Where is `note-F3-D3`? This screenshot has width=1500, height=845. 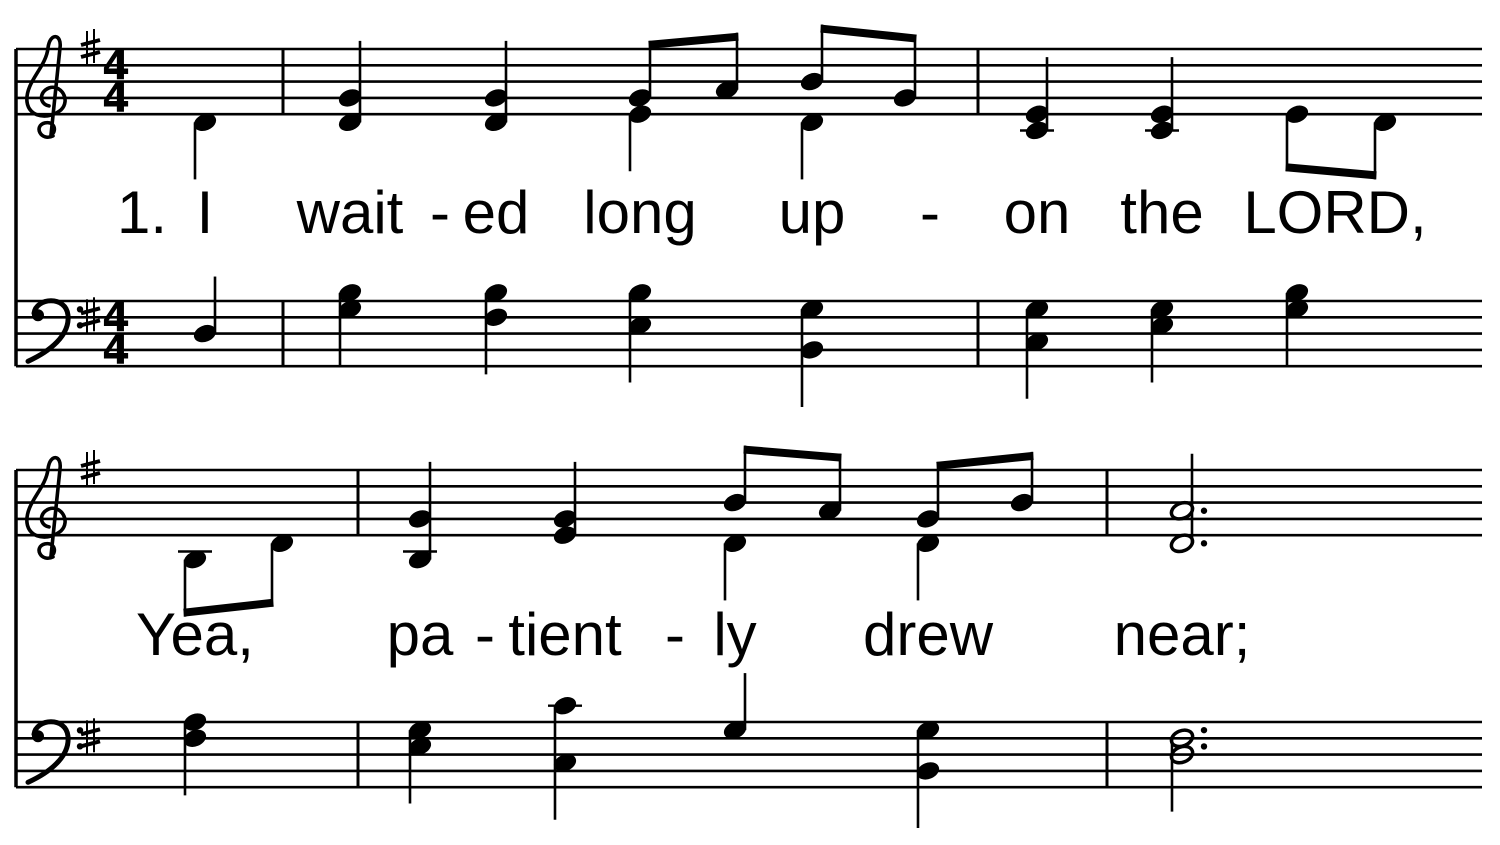
note-F3-D3 is located at coordinates (1188, 769).